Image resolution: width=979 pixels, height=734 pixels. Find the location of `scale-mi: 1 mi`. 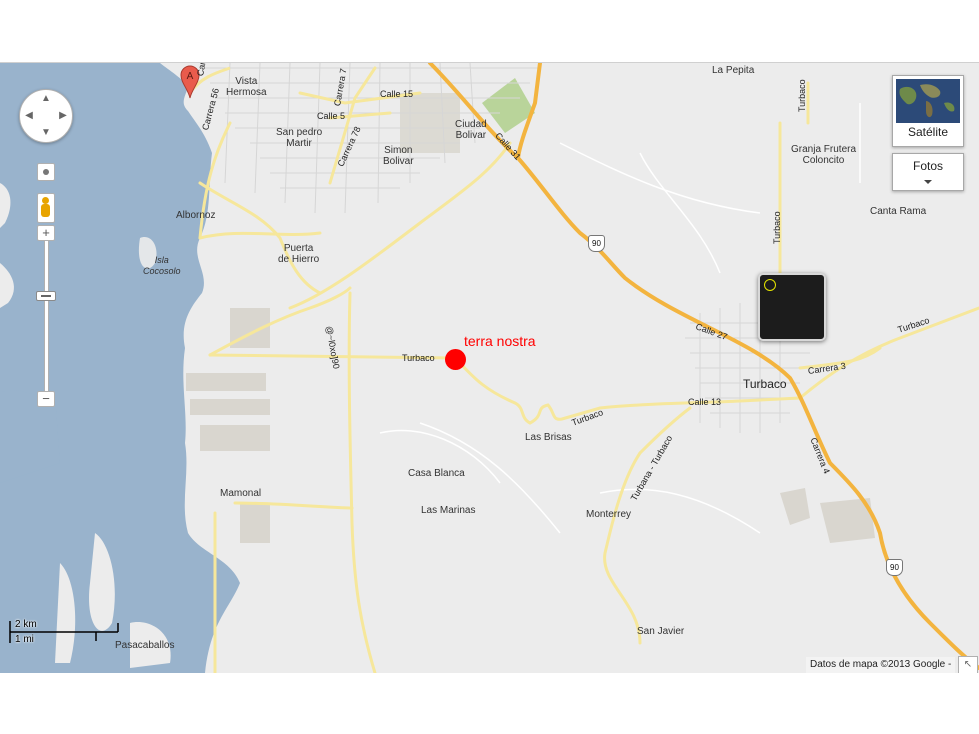

scale-mi: 1 mi is located at coordinates (24, 639).